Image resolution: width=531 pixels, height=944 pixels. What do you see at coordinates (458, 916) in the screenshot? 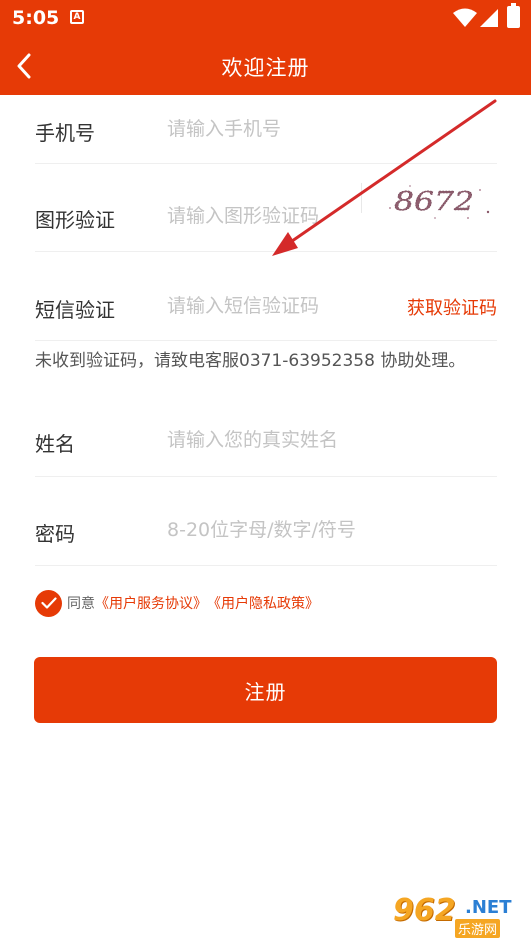
I see `site-watermark: 962 .NET 乐游网` at bounding box center [458, 916].